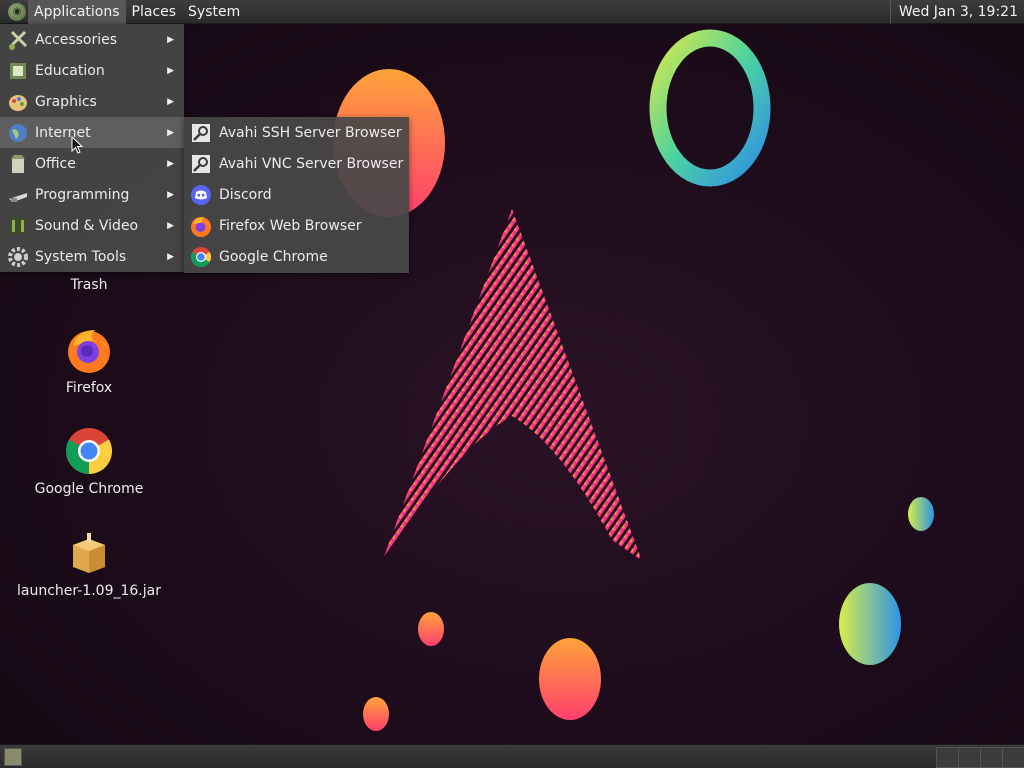 This screenshot has height=768, width=1024. What do you see at coordinates (921, 514) in the screenshot?
I see `small-blue-dot` at bounding box center [921, 514].